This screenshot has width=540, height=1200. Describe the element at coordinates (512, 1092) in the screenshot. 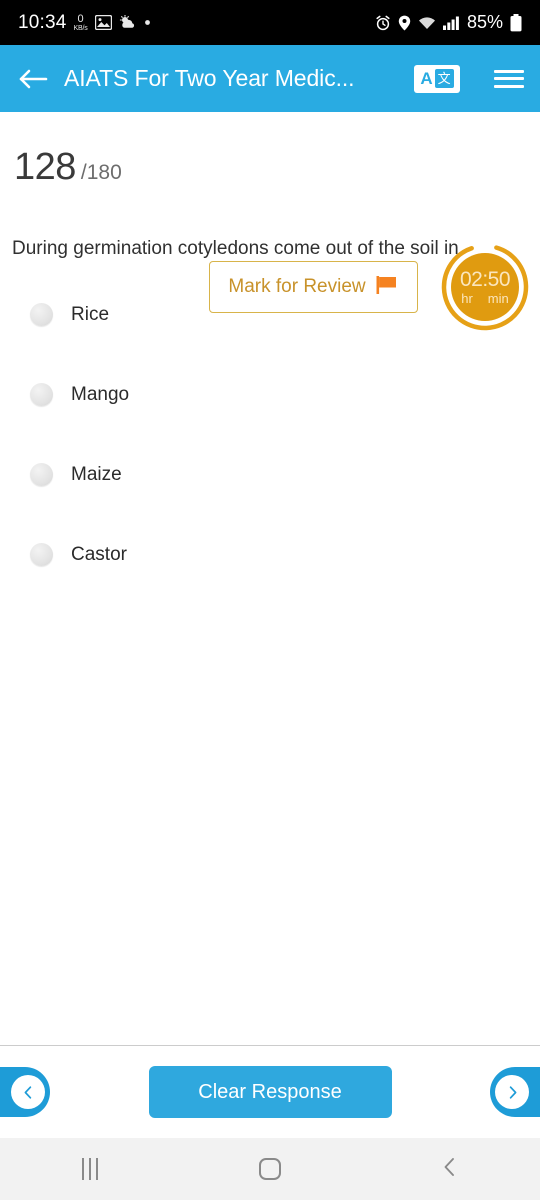

I see `chevron-right-icon` at that location.